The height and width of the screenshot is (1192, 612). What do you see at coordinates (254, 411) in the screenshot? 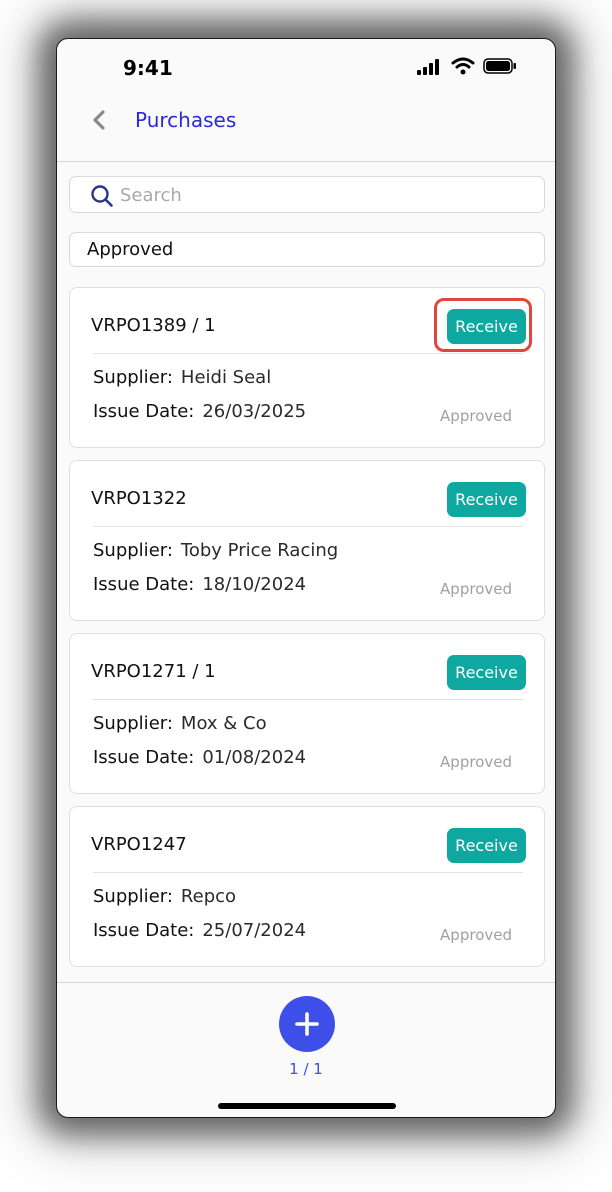
I see `issue-date-value: 26/03/2025` at bounding box center [254, 411].